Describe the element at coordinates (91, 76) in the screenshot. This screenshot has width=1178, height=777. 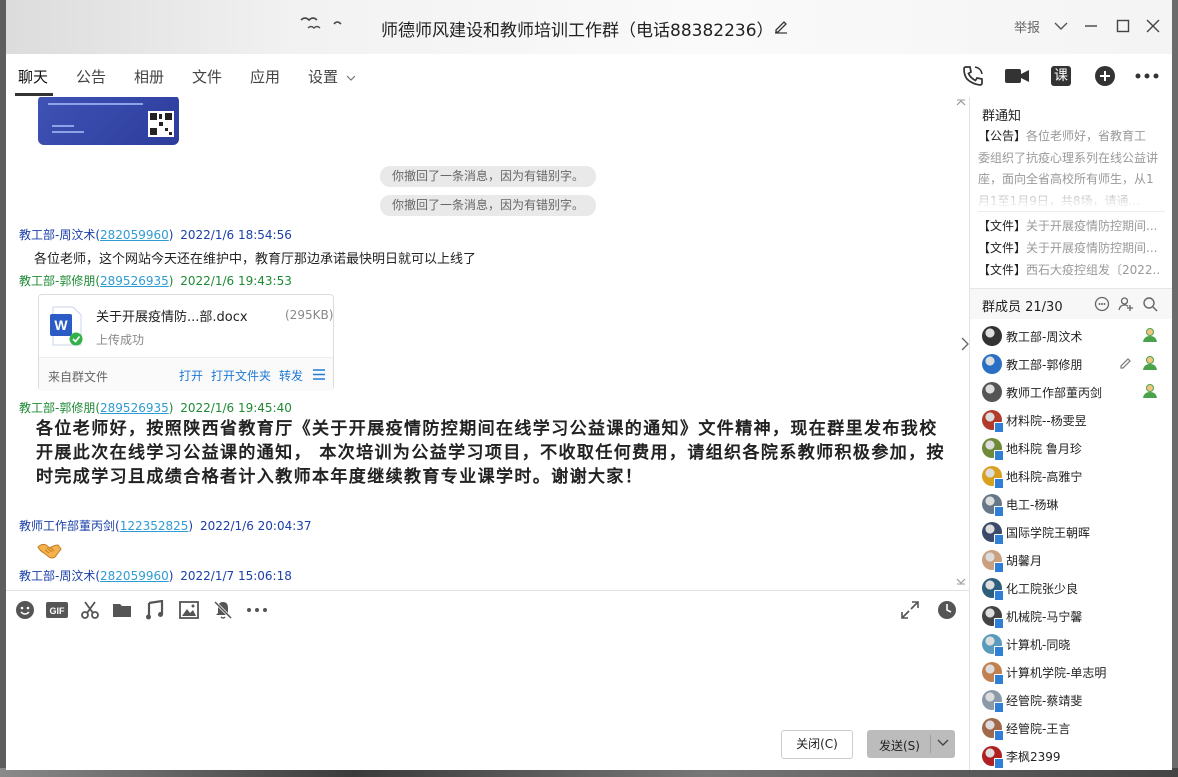
I see `tab-announcement: 公告` at that location.